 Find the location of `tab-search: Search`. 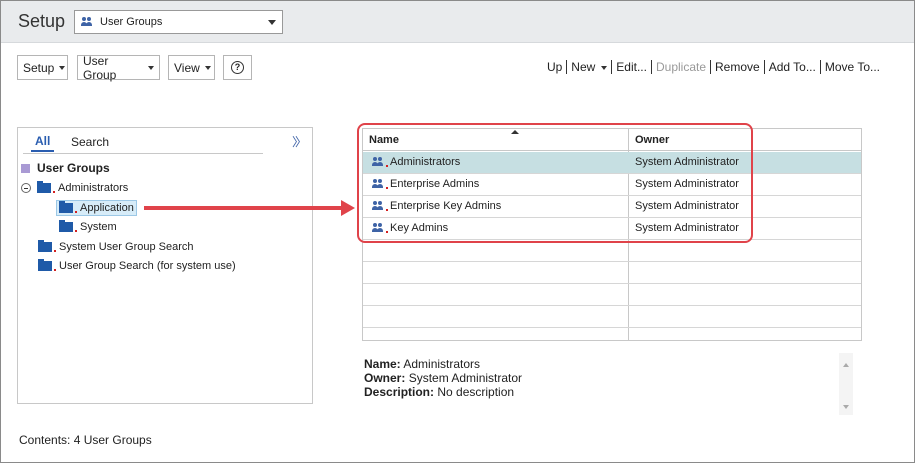

tab-search: Search is located at coordinates (90, 142).